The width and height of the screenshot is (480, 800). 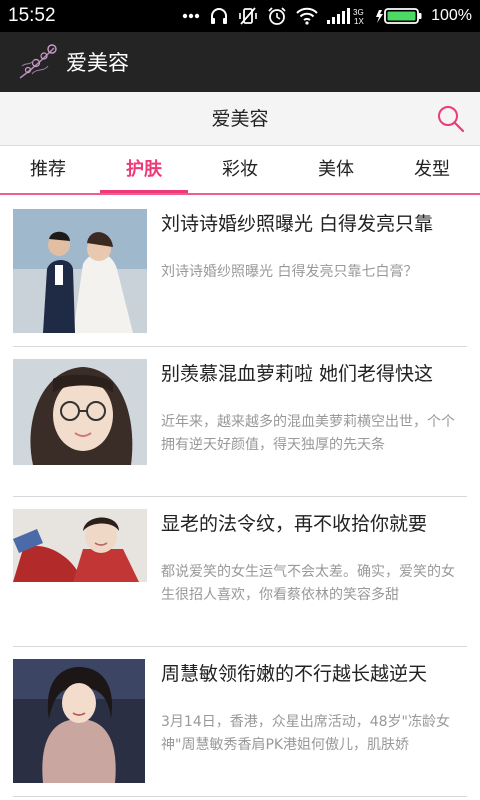 What do you see at coordinates (346, 17) in the screenshot?
I see `signal-3g-icon: 3G1X` at bounding box center [346, 17].